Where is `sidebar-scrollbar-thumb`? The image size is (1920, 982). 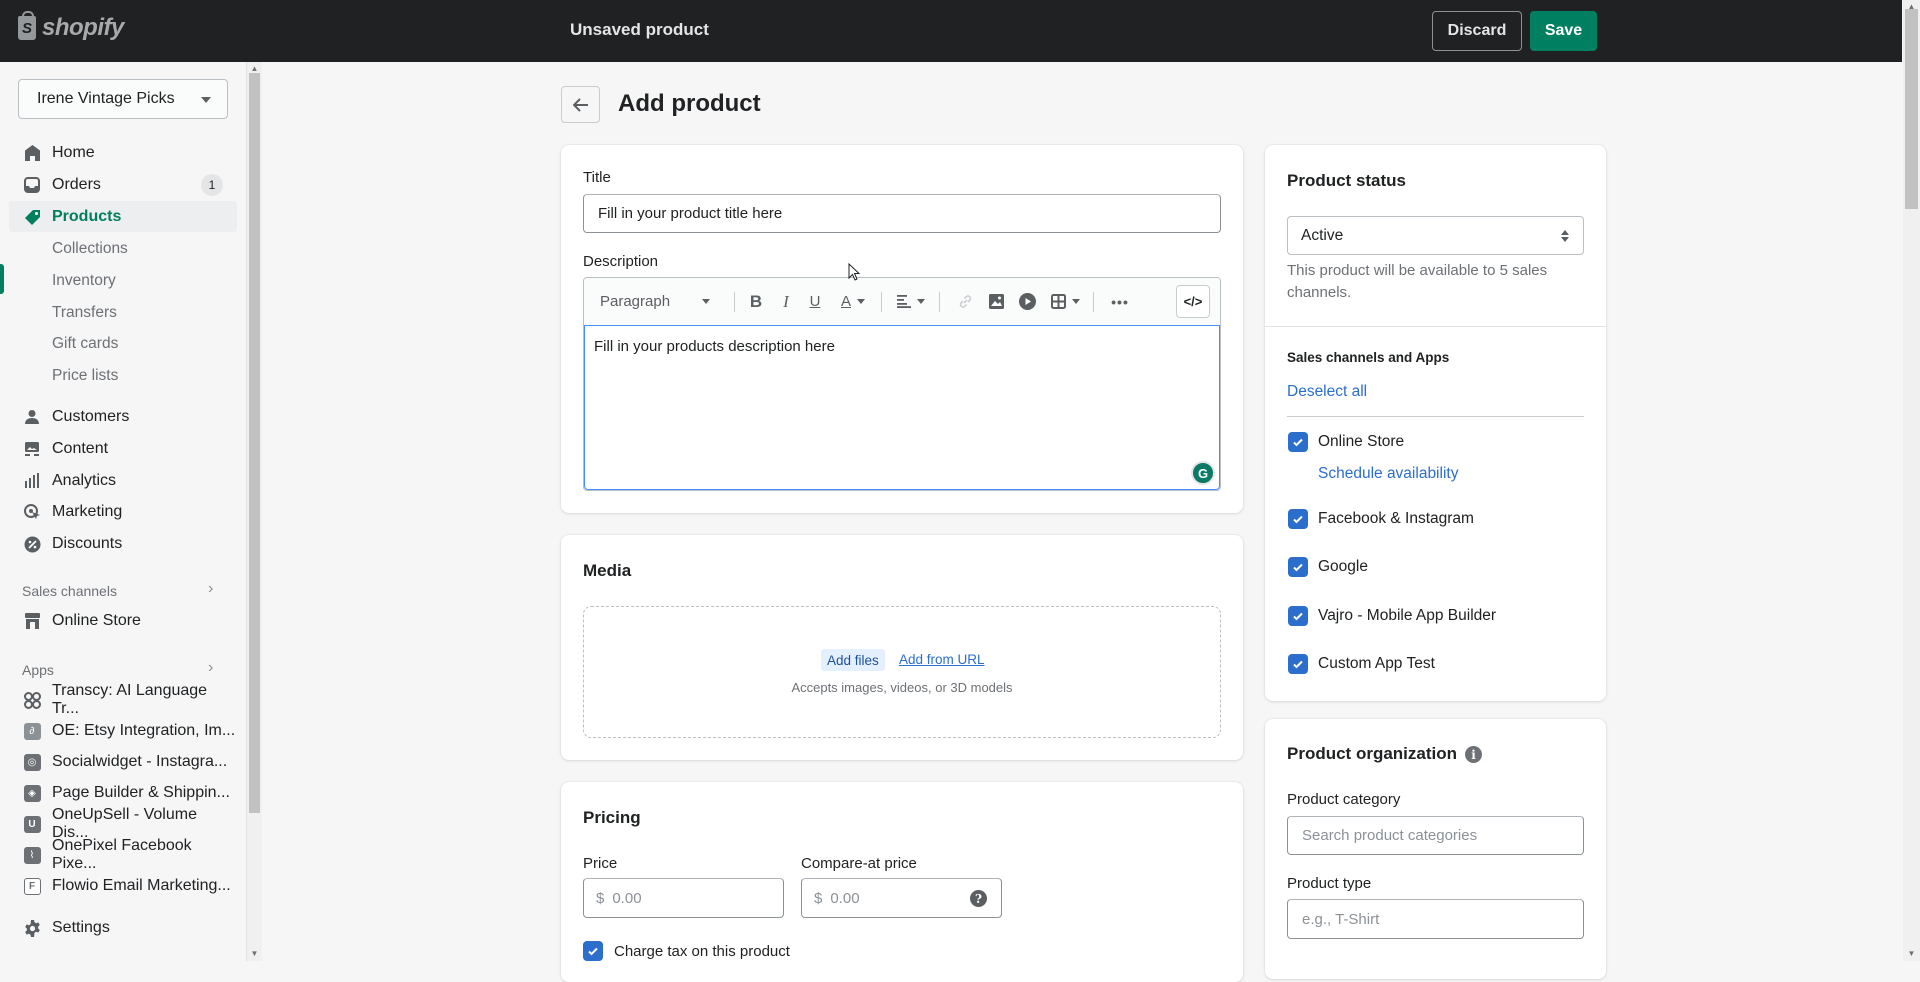
sidebar-scrollbar-thumb is located at coordinates (254, 443).